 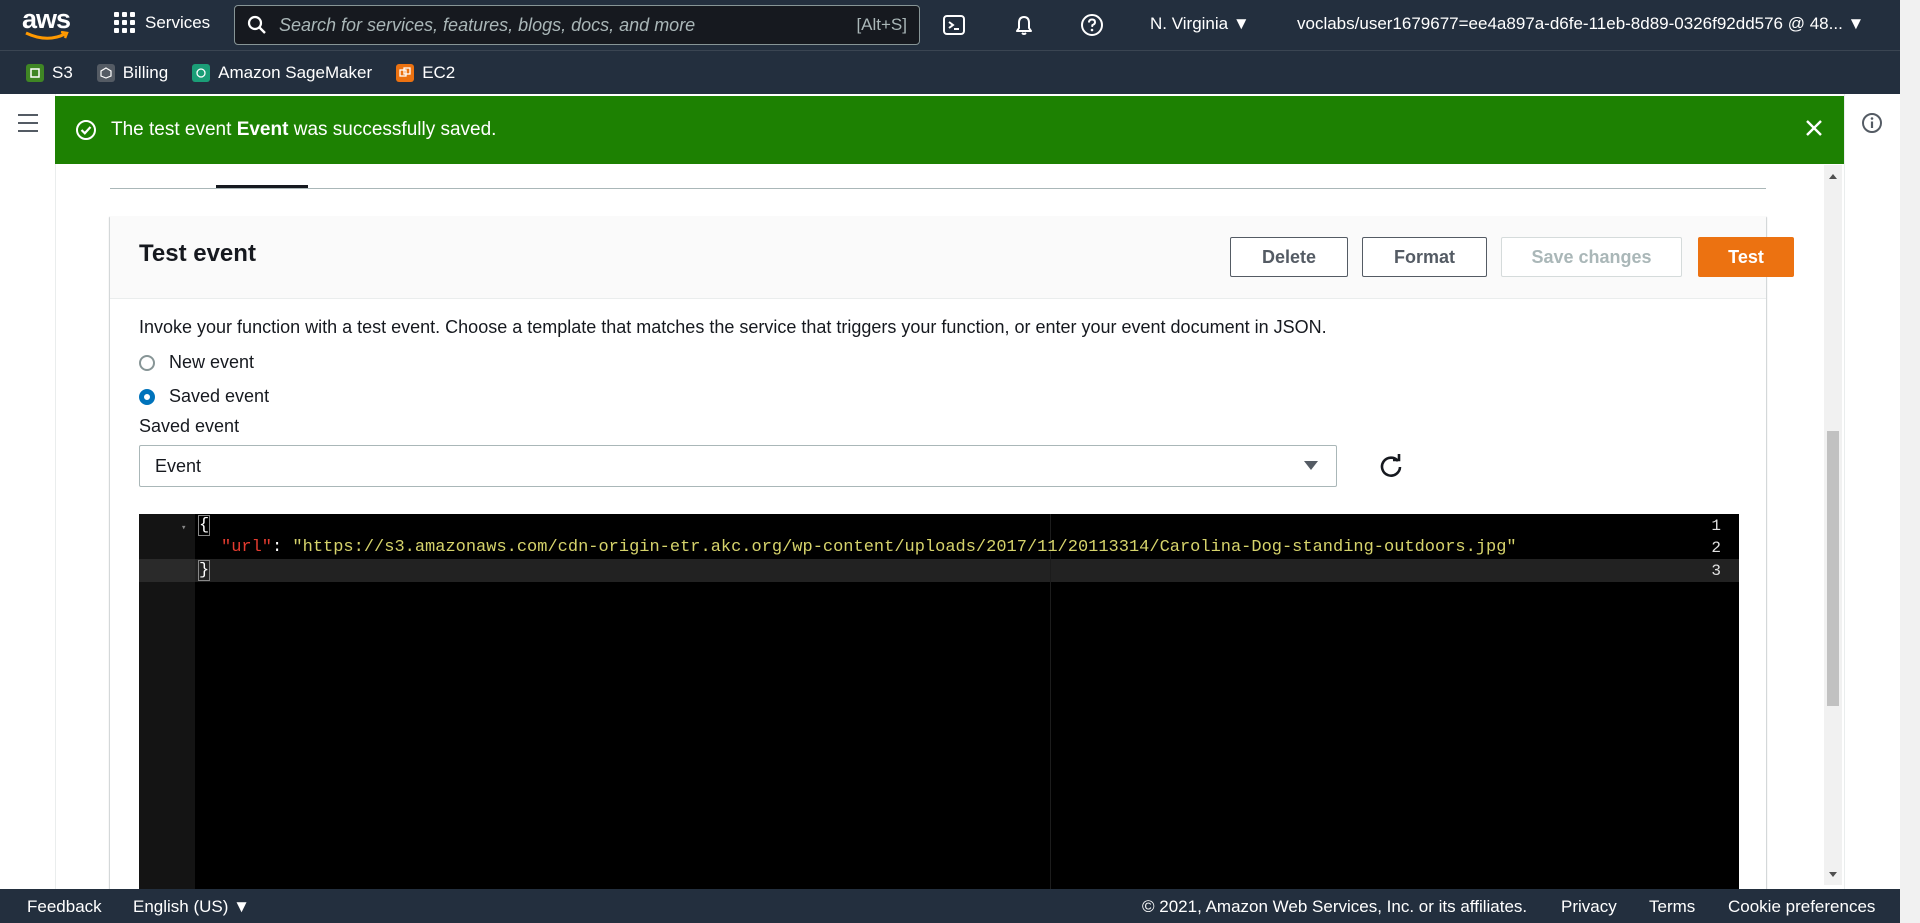 What do you see at coordinates (1833, 568) in the screenshot?
I see `scrollbar-thumb` at bounding box center [1833, 568].